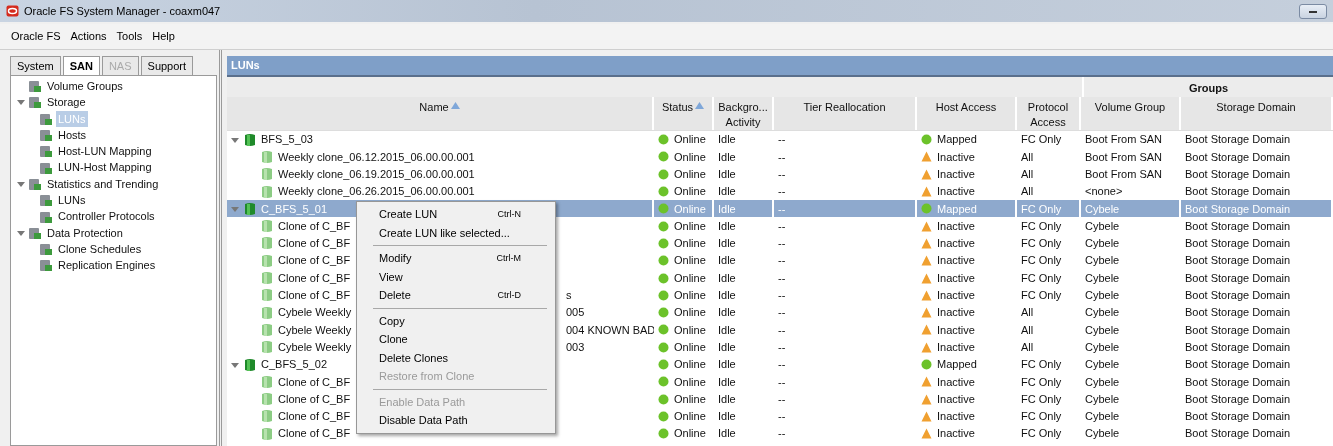  What do you see at coordinates (38, 36) in the screenshot?
I see `menu-item: Oracle FS` at bounding box center [38, 36].